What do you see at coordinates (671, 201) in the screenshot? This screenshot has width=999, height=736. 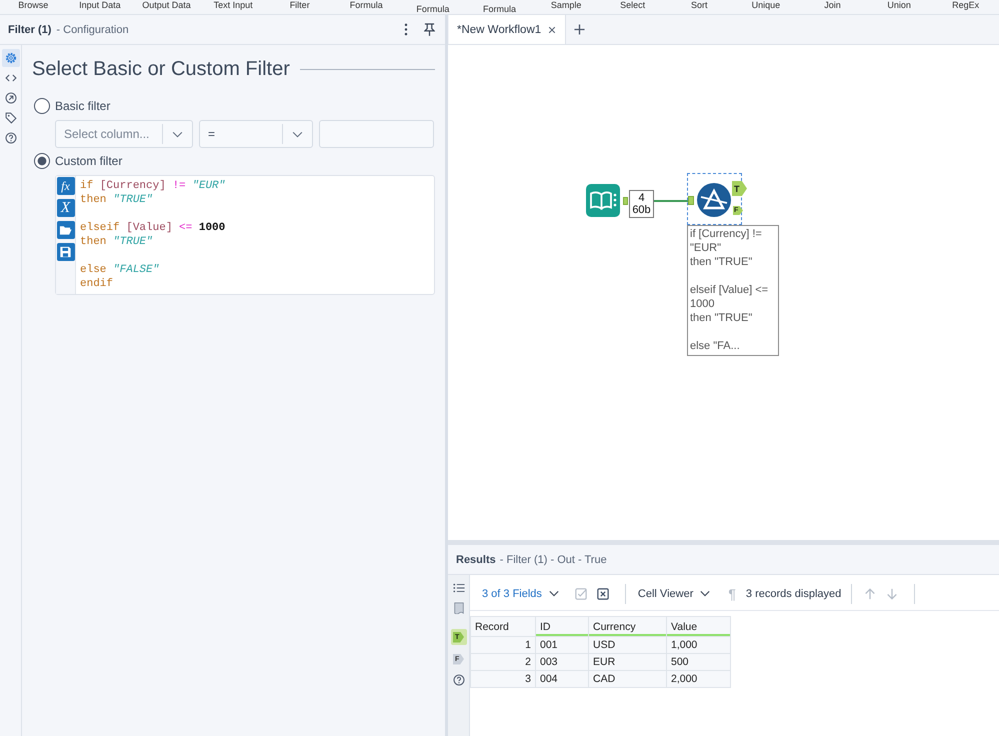 I see `connection-line` at bounding box center [671, 201].